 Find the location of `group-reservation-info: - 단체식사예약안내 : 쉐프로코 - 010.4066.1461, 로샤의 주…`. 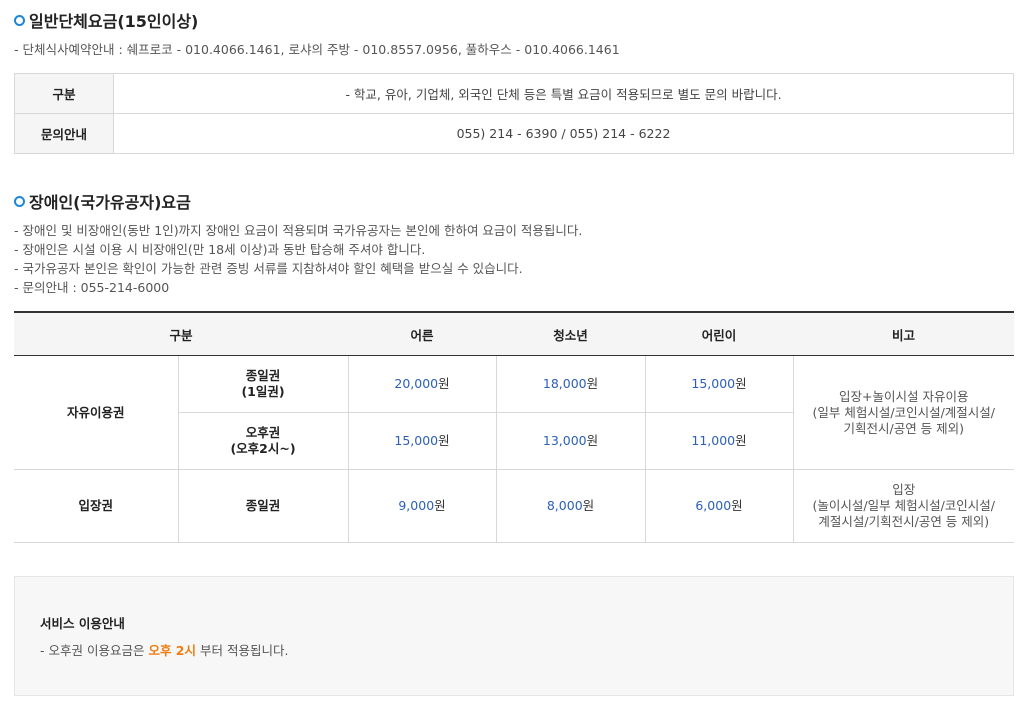

group-reservation-info: - 단체식사예약안내 : 쉐프로코 - 010.4066.1461, 로샤의 주… is located at coordinates (317, 49).